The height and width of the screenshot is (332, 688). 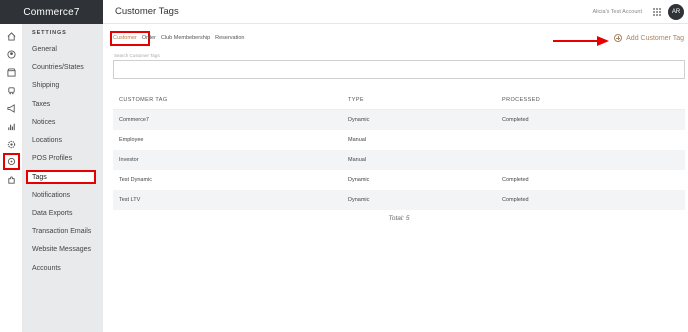 I want to click on settings-gear-icon, so click(x=11, y=144).